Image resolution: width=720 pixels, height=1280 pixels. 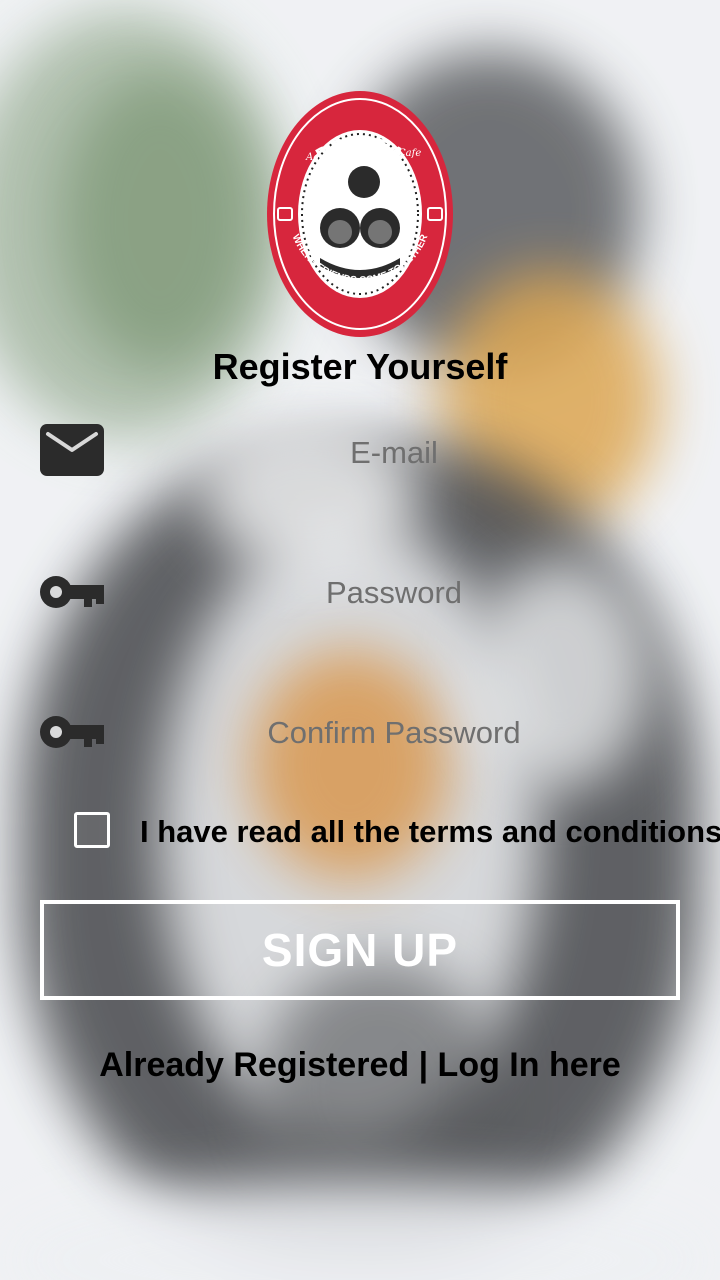 What do you see at coordinates (317, 157) in the screenshot?
I see `logo-left-script: Aapi` at bounding box center [317, 157].